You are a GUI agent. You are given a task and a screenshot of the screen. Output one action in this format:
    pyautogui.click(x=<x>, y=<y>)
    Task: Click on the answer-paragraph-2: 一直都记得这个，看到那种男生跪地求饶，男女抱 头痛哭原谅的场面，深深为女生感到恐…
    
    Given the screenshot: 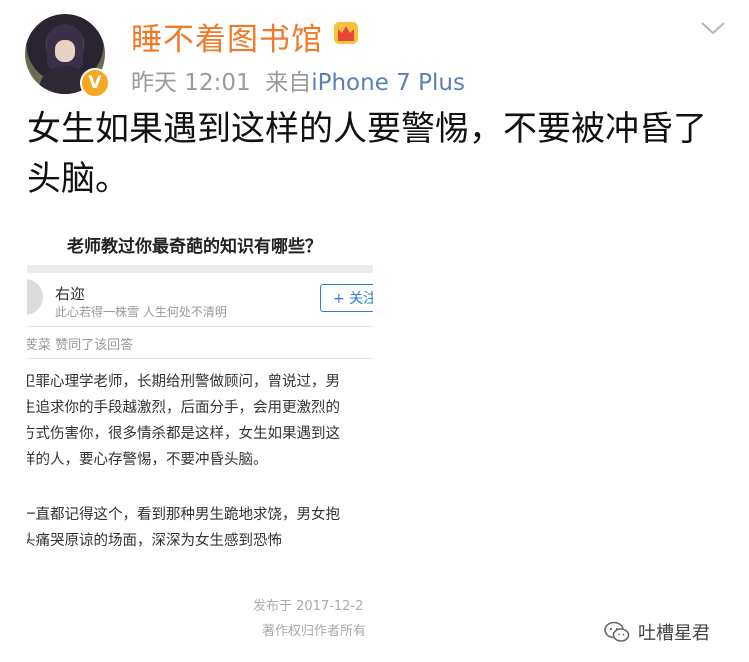 What is the action you would take?
    pyautogui.click(x=183, y=528)
    